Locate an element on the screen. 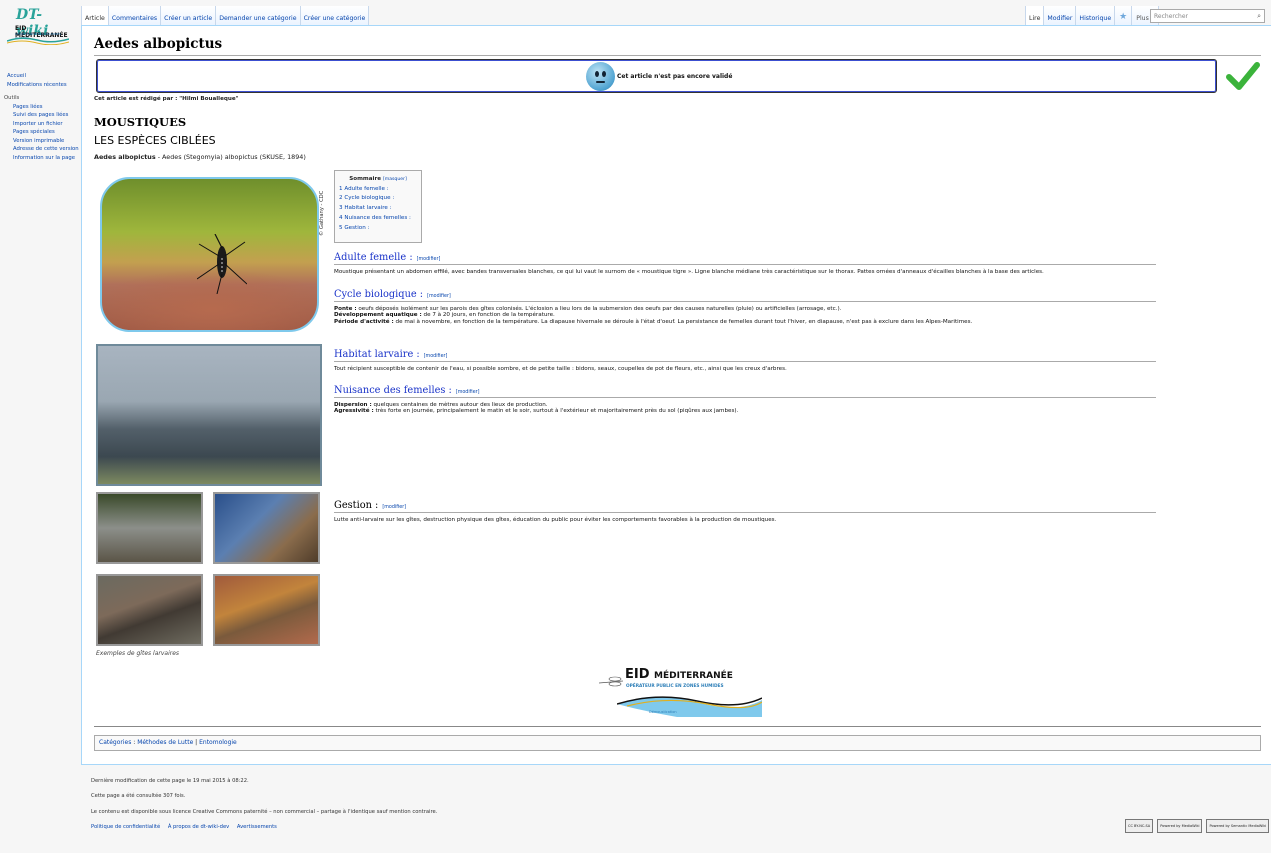 This screenshot has height=853, width=1271. eid-logo-main: EID is located at coordinates (637, 674).